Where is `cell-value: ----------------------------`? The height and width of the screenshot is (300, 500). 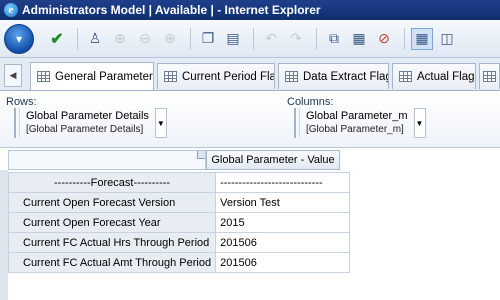 cell-value: ---------------------------- is located at coordinates (283, 182).